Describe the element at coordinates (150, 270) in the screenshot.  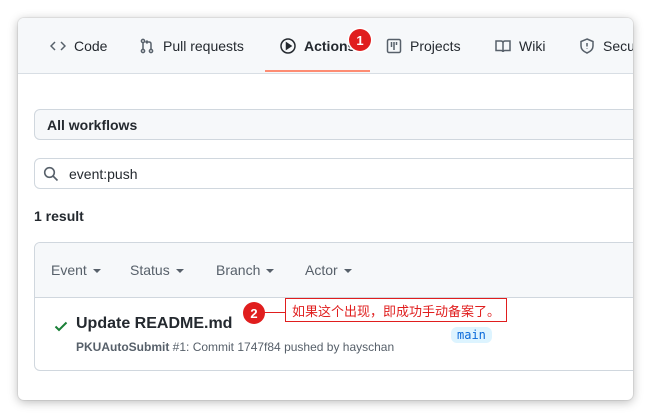
I see `filter-status-label: Status` at that location.